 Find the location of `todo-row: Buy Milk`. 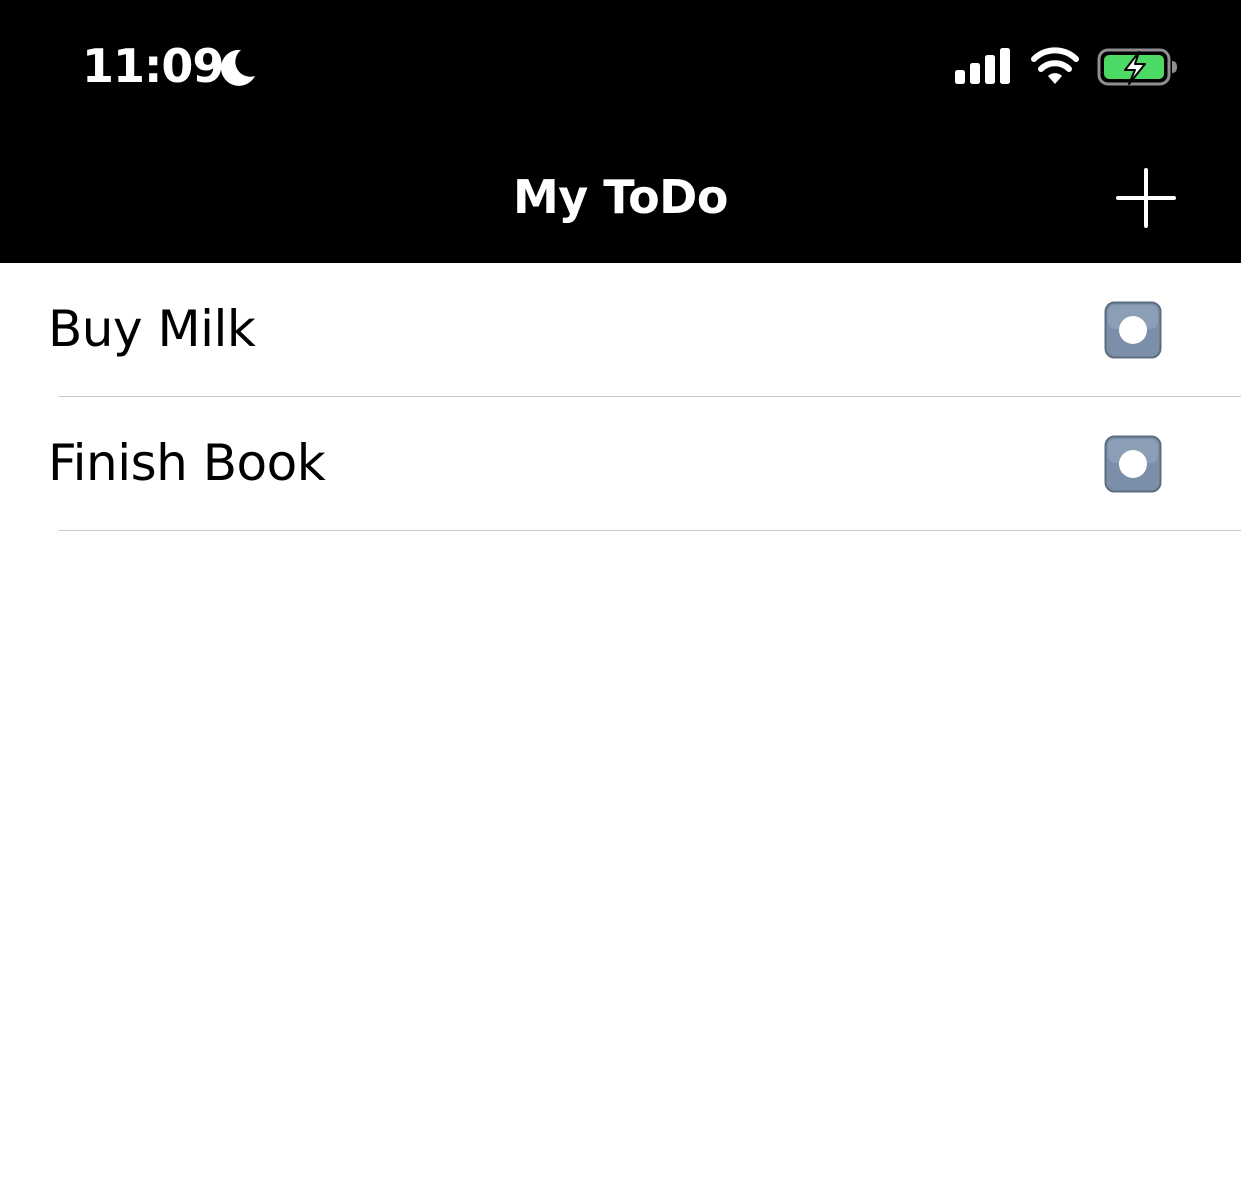

todo-row: Buy Milk is located at coordinates (620, 330).